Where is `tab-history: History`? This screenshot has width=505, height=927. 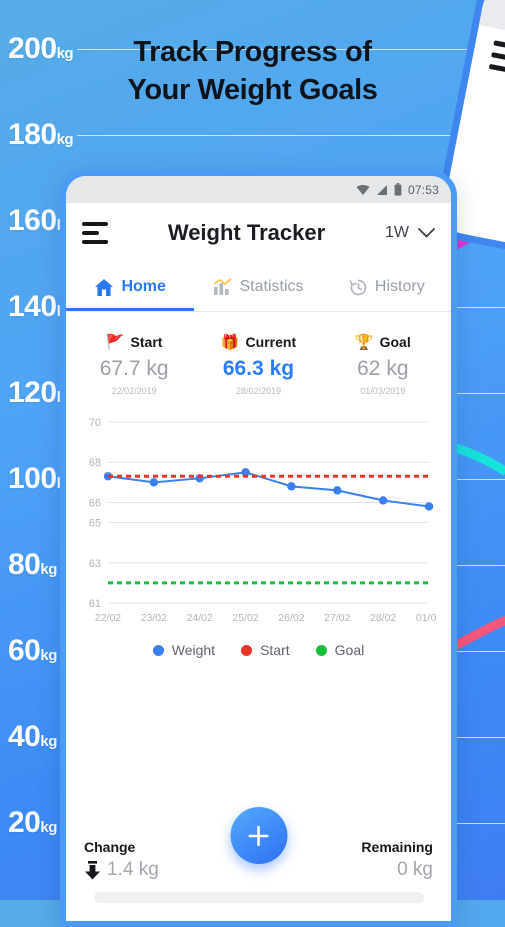
tab-history: History is located at coordinates (387, 287).